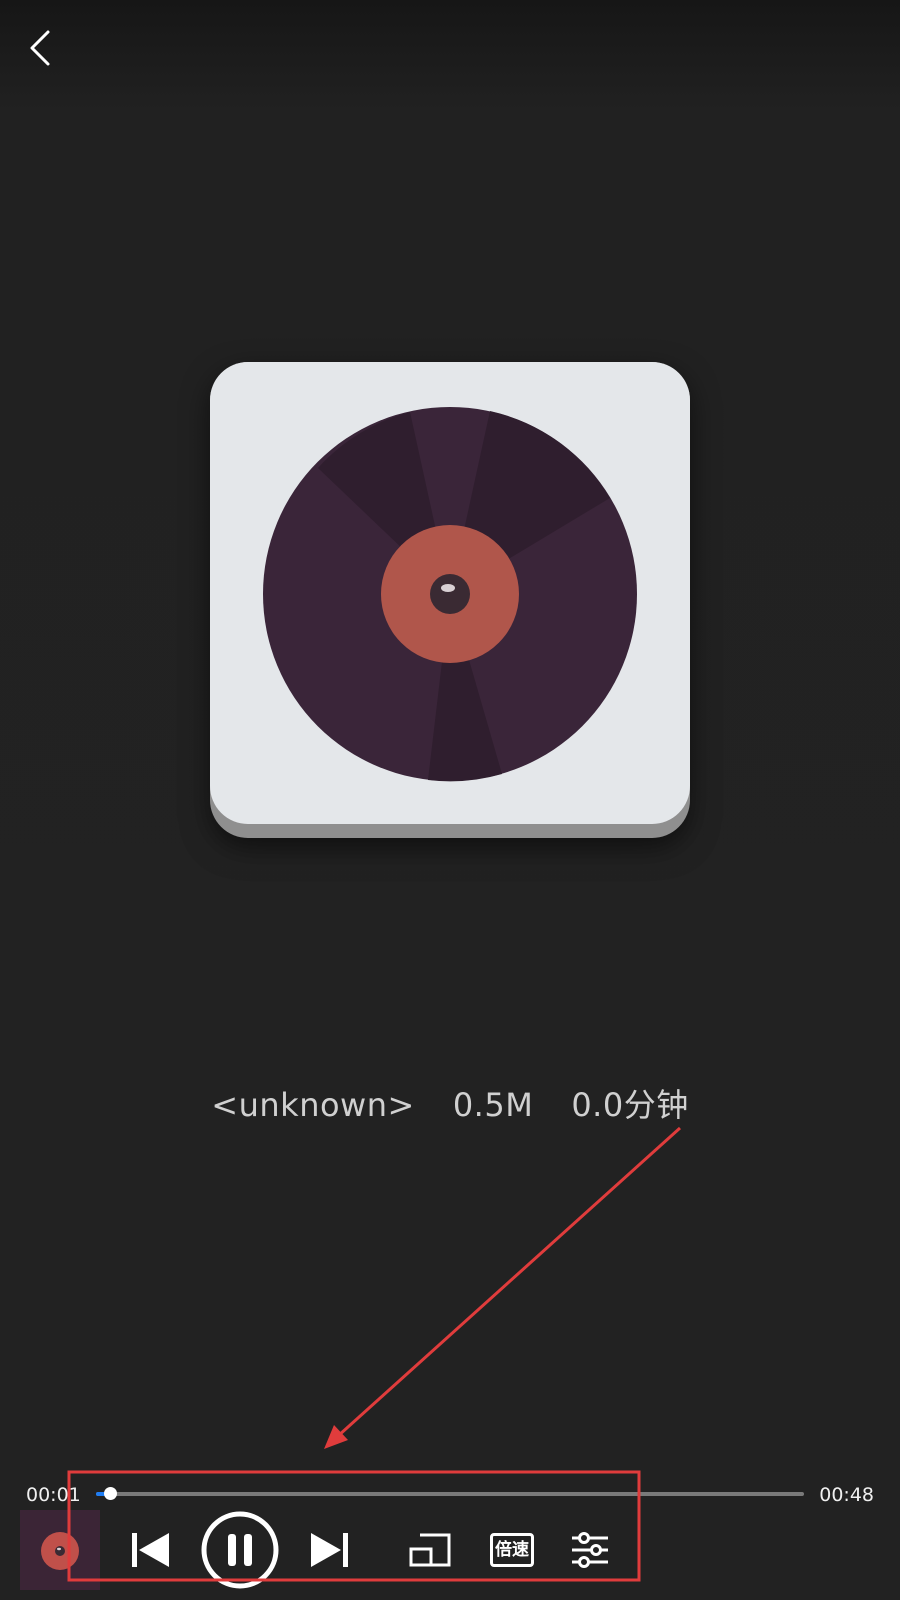 This screenshot has height=1600, width=900. I want to click on skip-next-icon, so click(329, 1550).